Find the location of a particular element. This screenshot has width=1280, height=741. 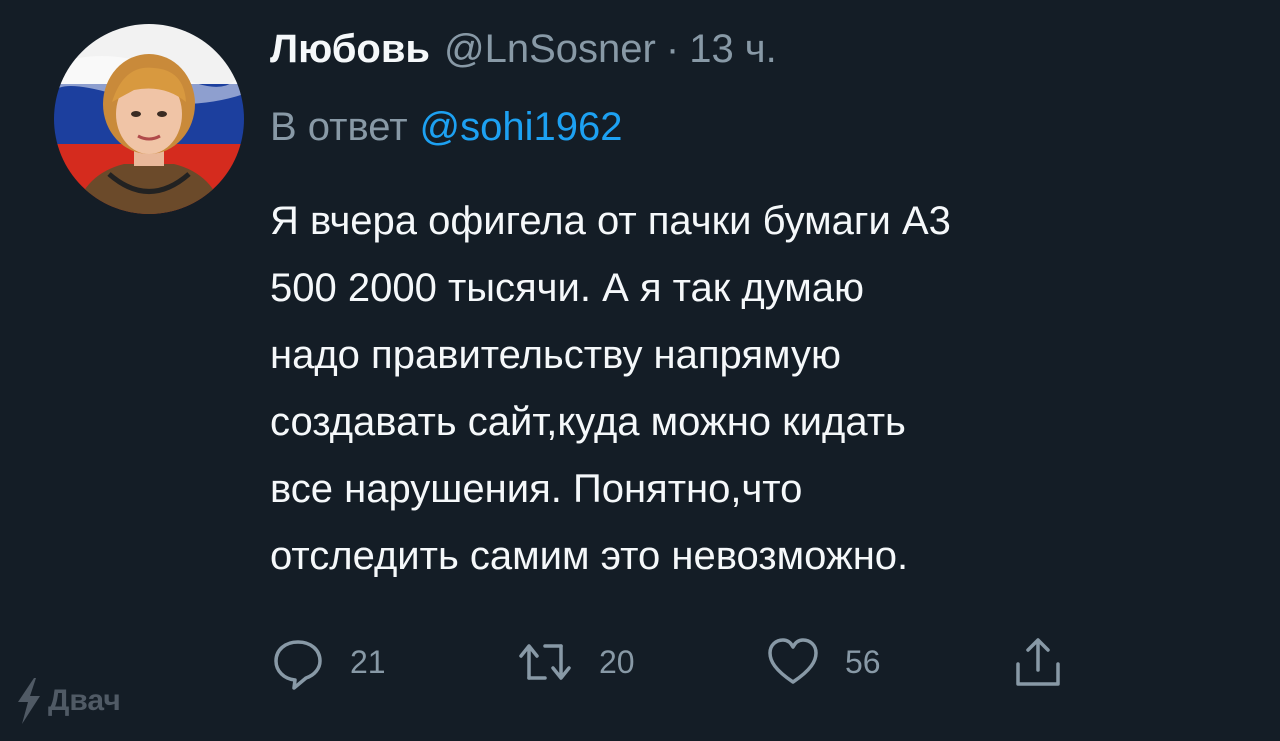

tweet-actions: 21 20 56 is located at coordinates (670, 662).